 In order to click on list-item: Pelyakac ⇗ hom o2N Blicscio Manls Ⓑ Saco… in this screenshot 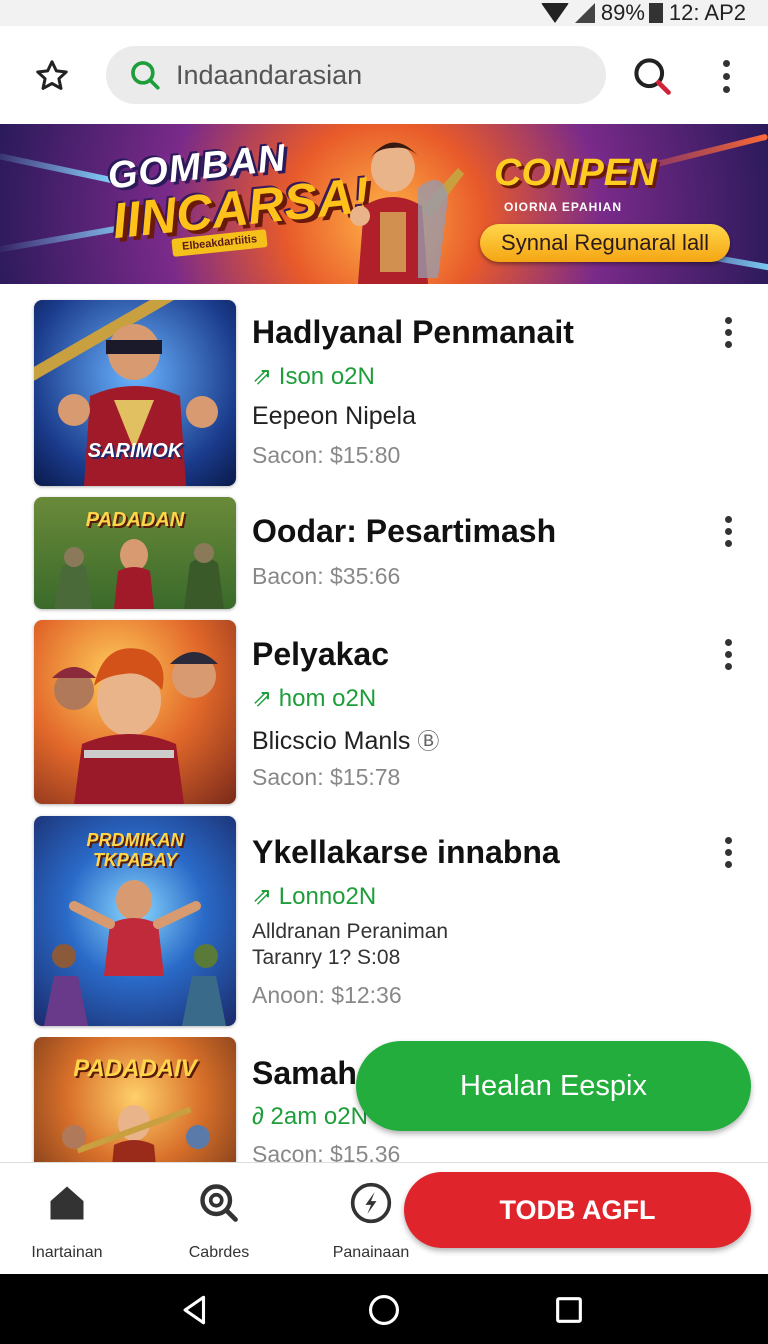, I will do `click(384, 712)`.